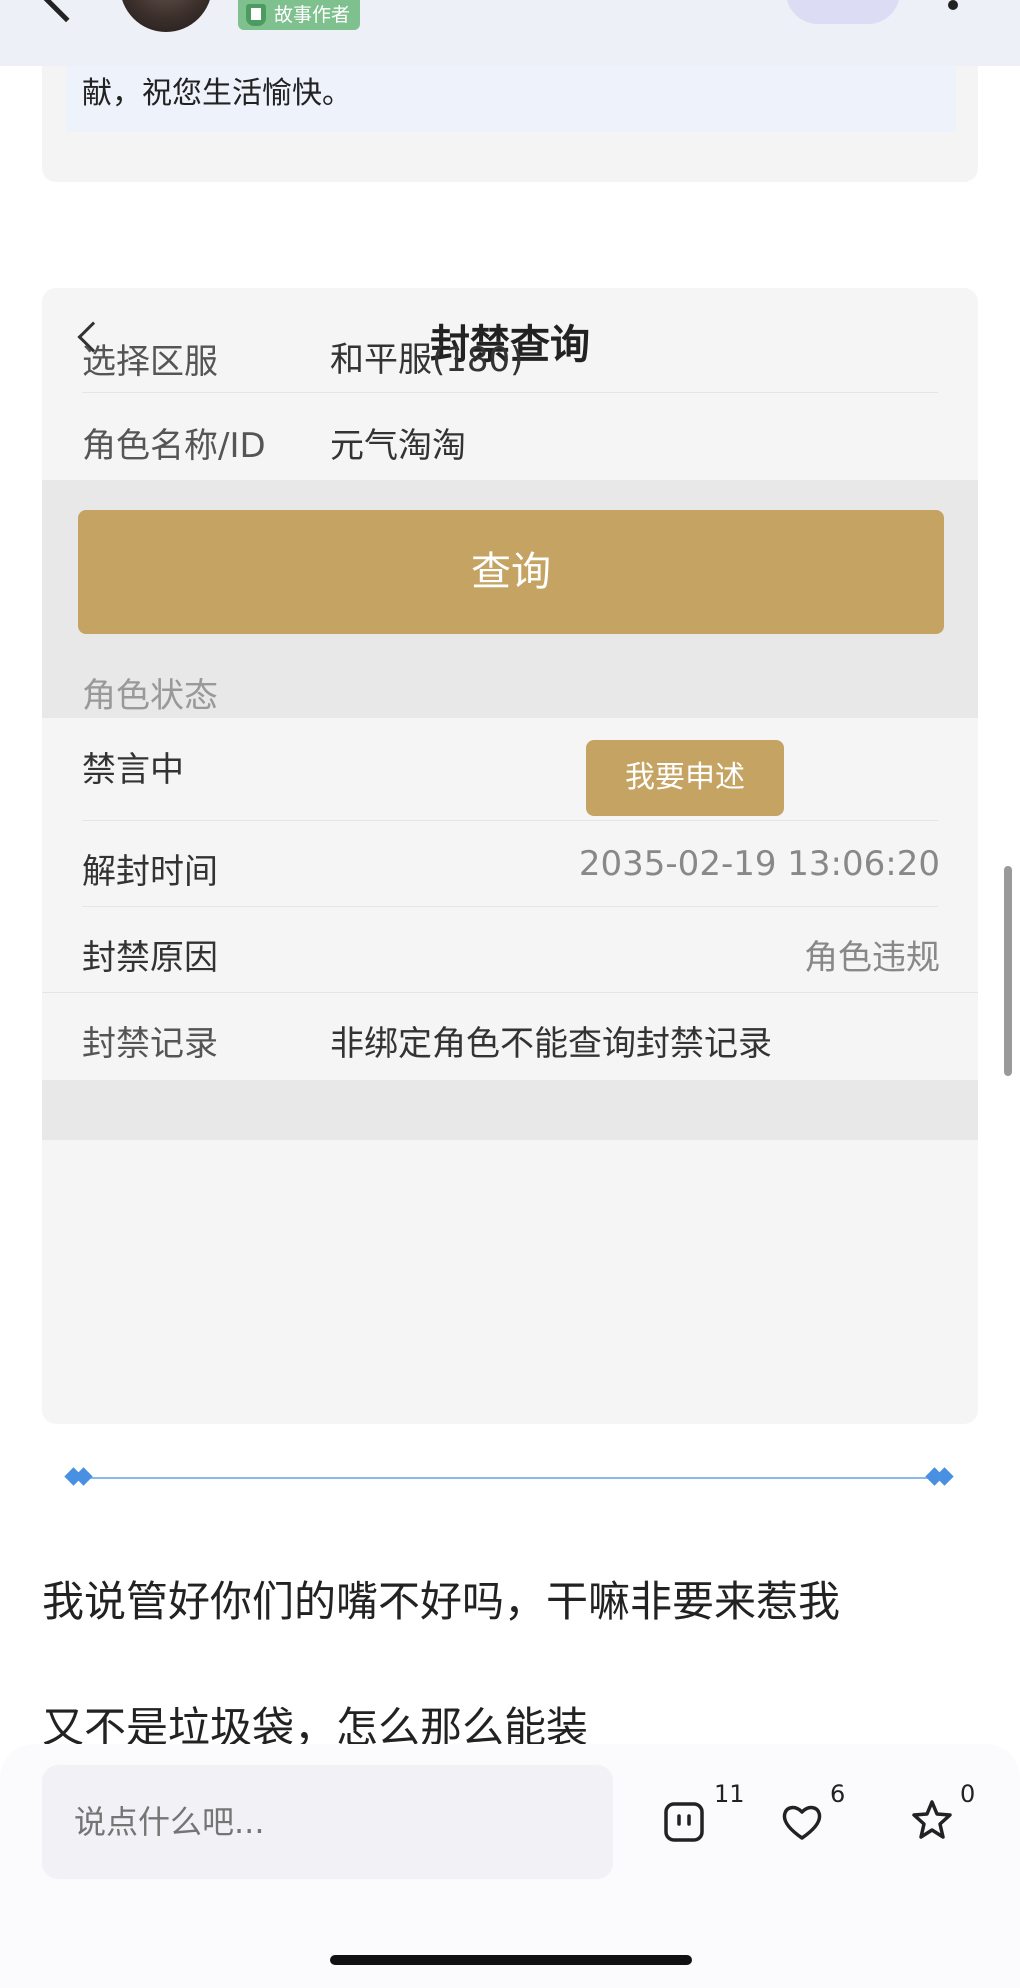  Describe the element at coordinates (968, 1794) in the screenshot. I see `favorite-count: 0` at that location.